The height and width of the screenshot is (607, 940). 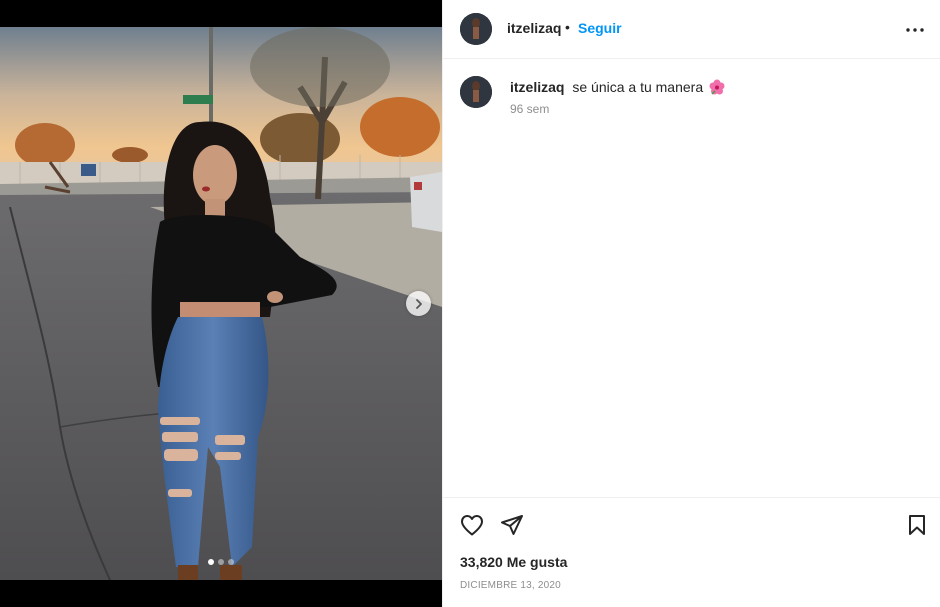 I want to click on bookmark-icon, so click(x=917, y=525).